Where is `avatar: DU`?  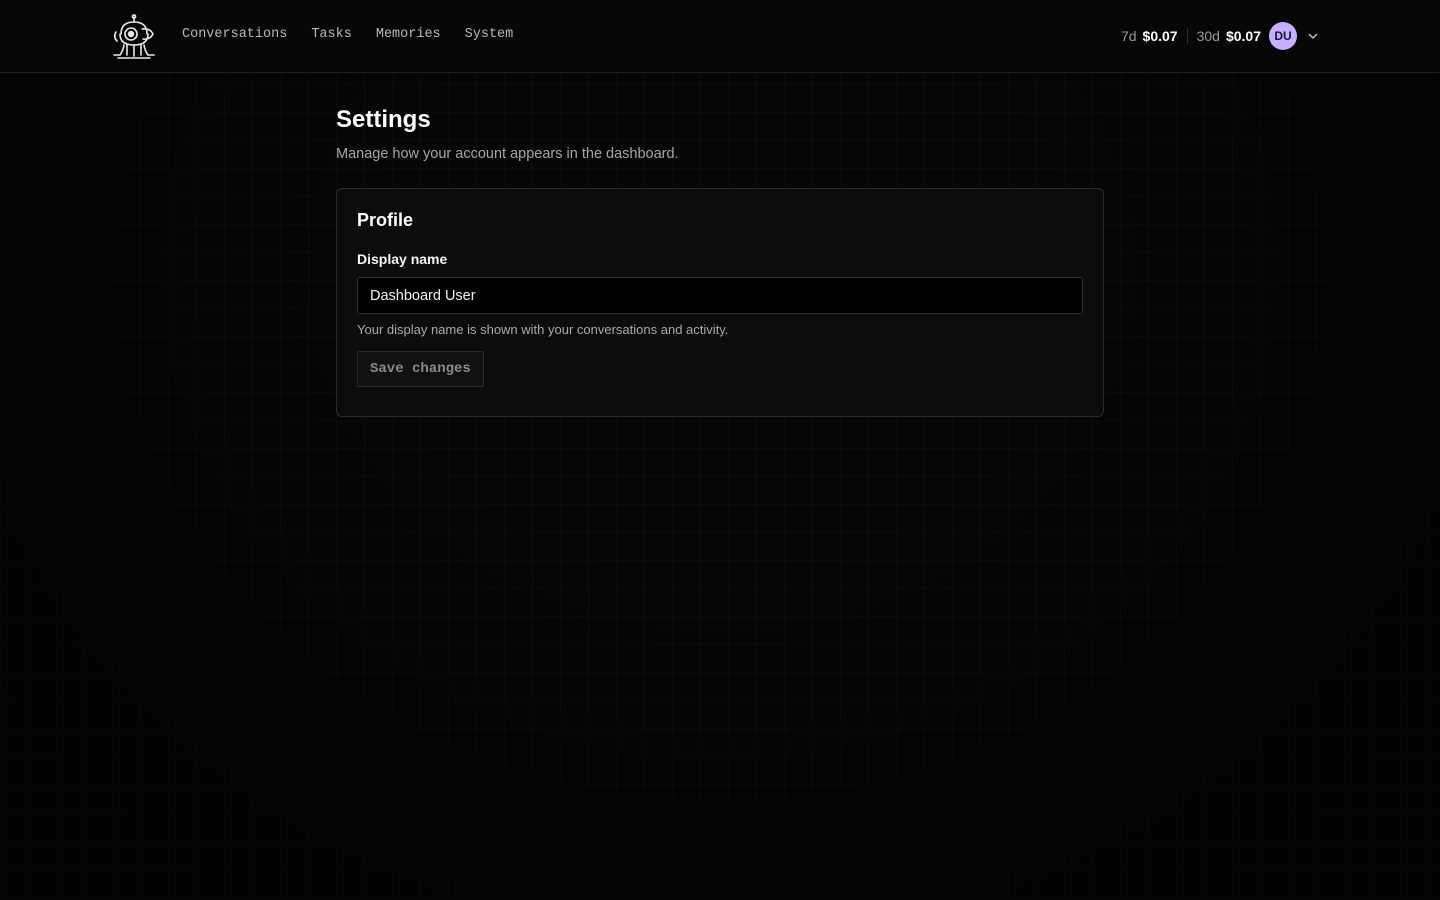
avatar: DU is located at coordinates (1283, 36).